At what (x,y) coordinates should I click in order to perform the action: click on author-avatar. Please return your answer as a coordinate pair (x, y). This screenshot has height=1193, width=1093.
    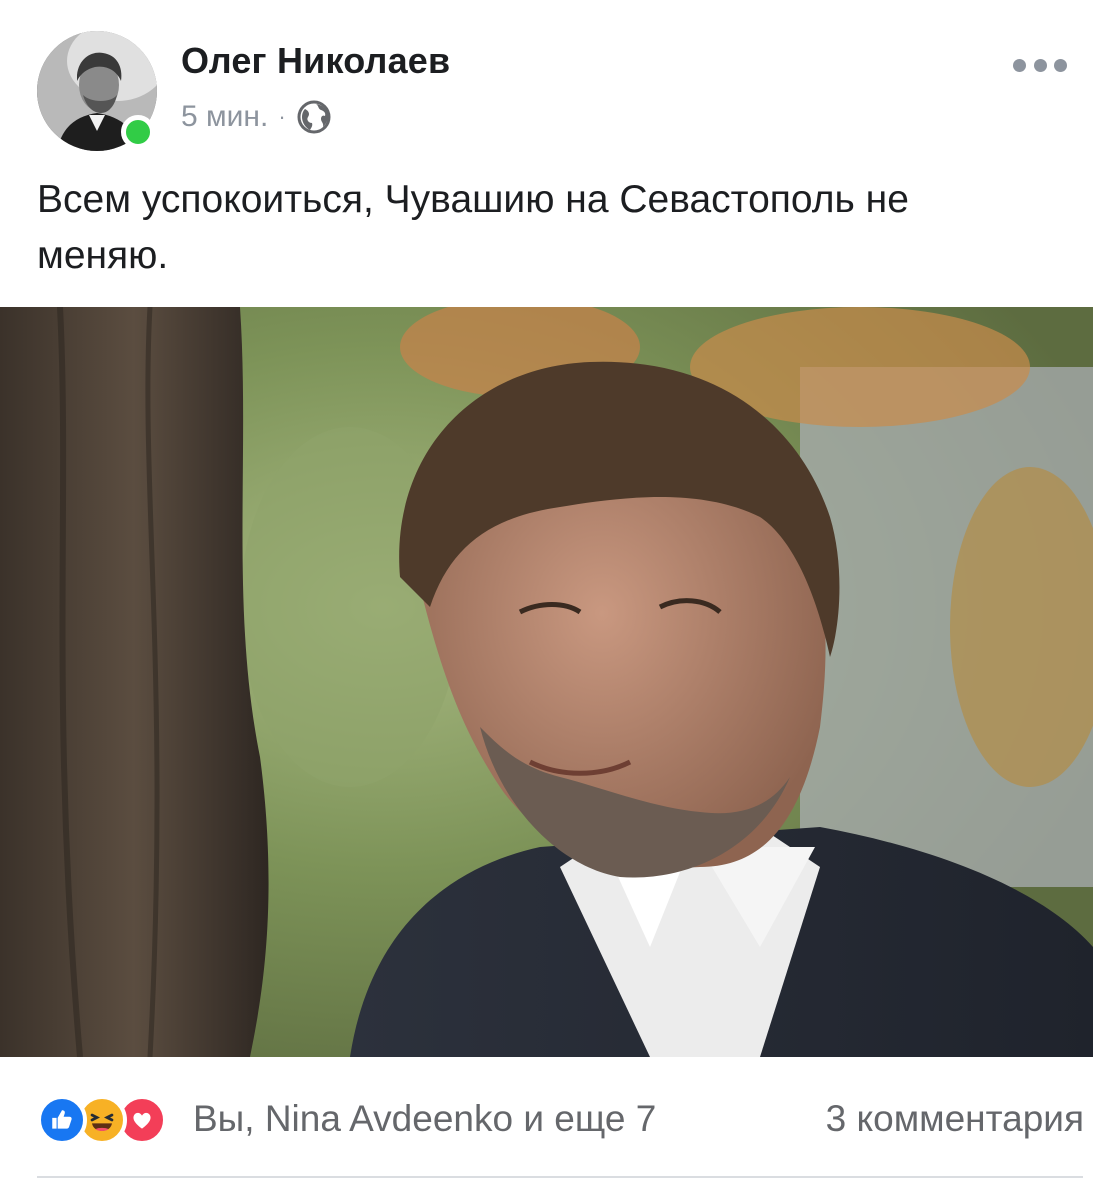
    Looking at the image, I should click on (97, 91).